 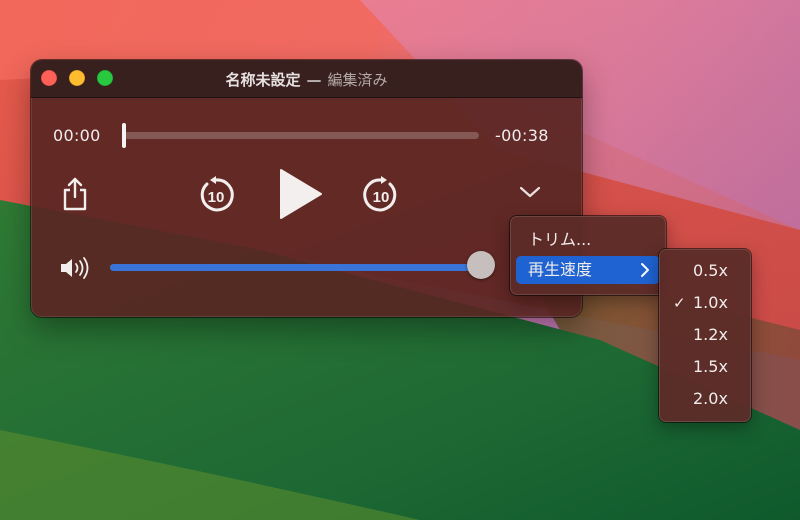 I want to click on volume-slider-fill, so click(x=295, y=267).